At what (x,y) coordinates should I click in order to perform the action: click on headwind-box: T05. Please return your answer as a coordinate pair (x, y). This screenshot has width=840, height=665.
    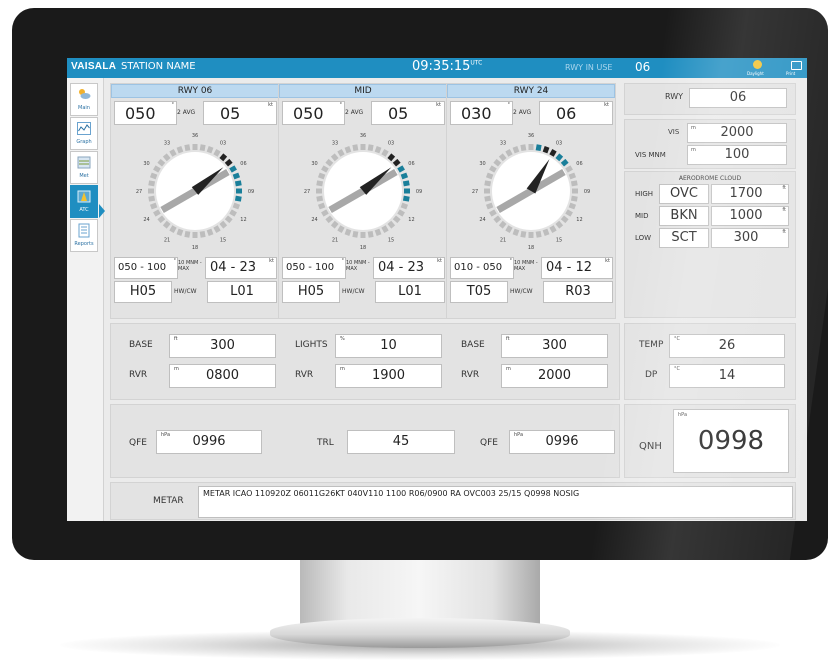
    Looking at the image, I should click on (479, 292).